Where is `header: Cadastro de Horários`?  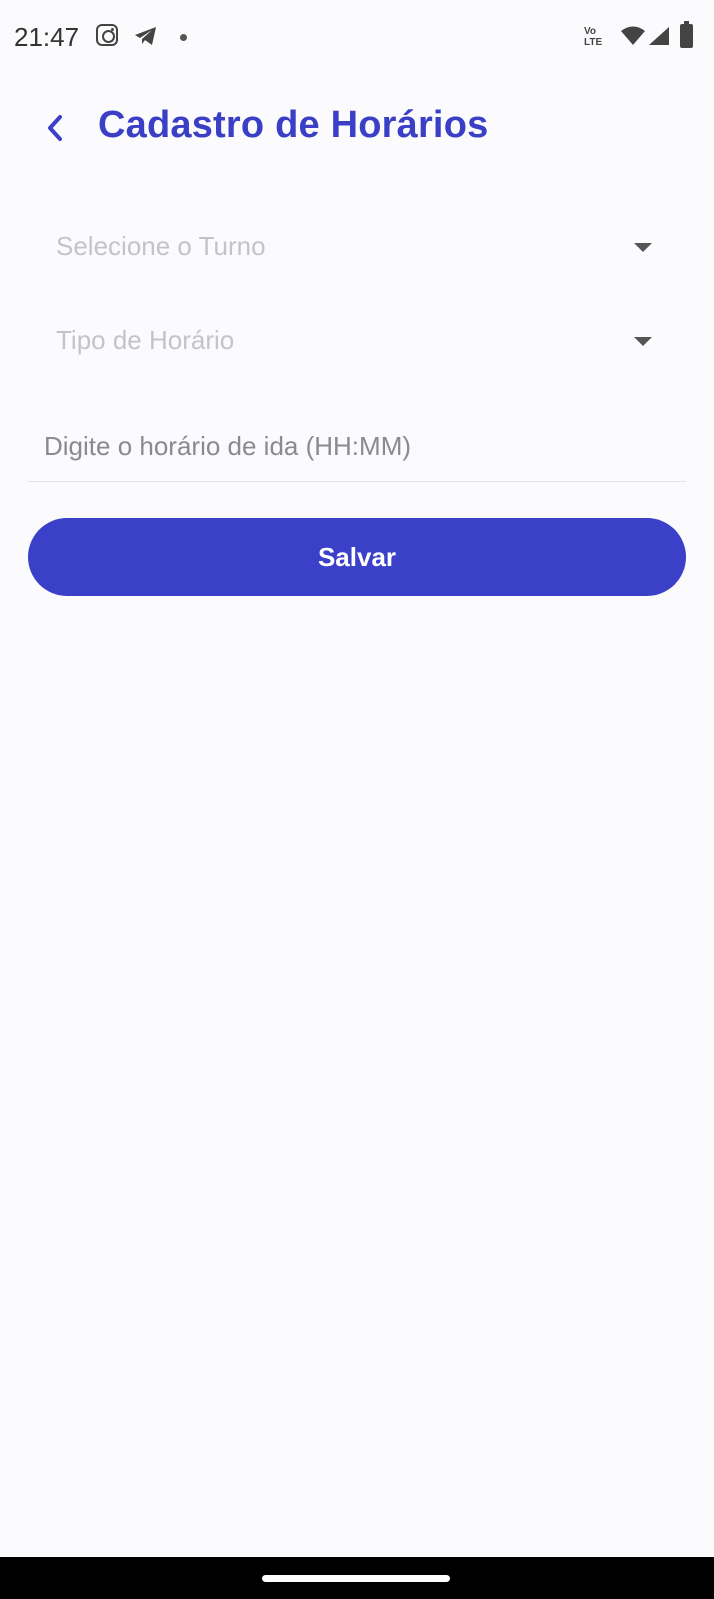 header: Cadastro de Horários is located at coordinates (357, 128).